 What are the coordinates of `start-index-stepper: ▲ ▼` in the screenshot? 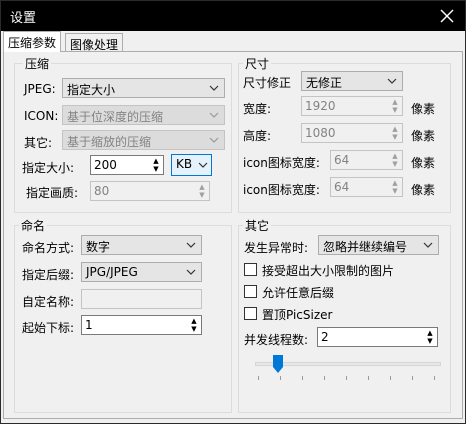 It's located at (194, 325).